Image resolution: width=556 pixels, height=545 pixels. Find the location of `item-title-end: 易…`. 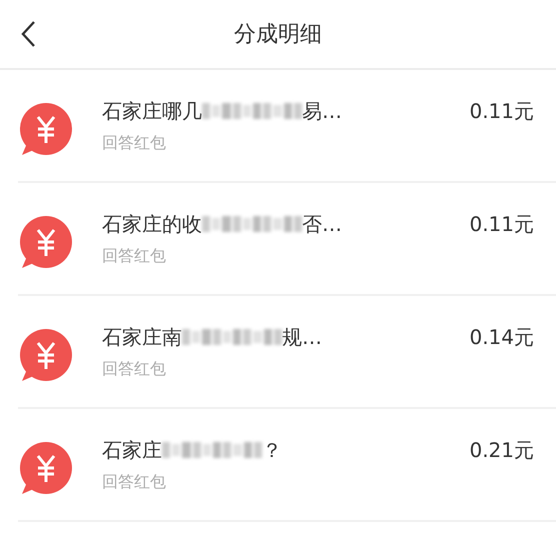

item-title-end: 易… is located at coordinates (322, 111).